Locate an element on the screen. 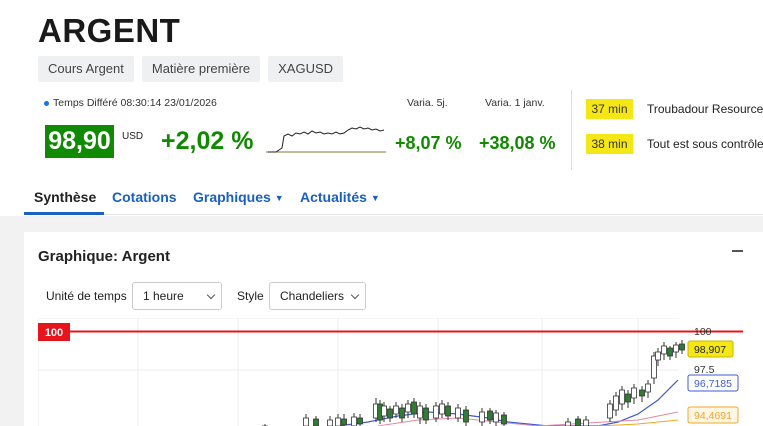  var-ytd-value: +38,08 % is located at coordinates (517, 143).